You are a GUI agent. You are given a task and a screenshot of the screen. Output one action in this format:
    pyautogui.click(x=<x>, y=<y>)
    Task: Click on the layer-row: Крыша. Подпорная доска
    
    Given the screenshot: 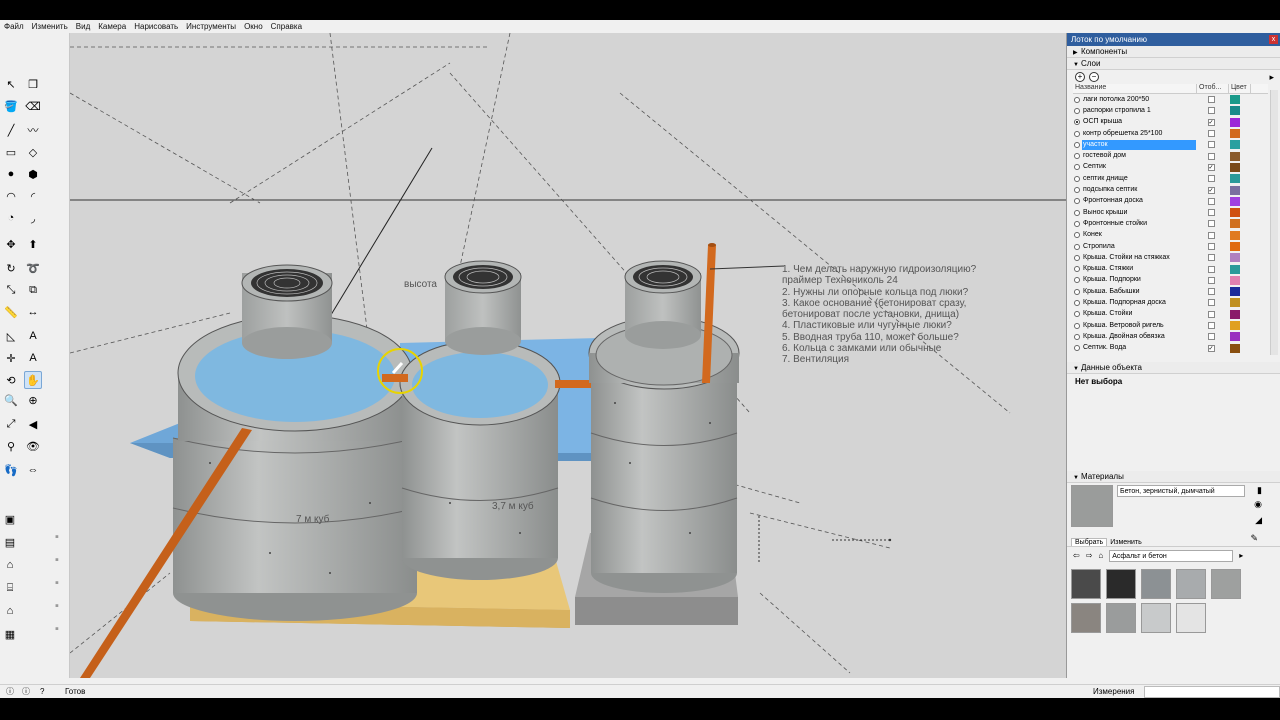 What is the action you would take?
    pyautogui.click(x=1170, y=302)
    